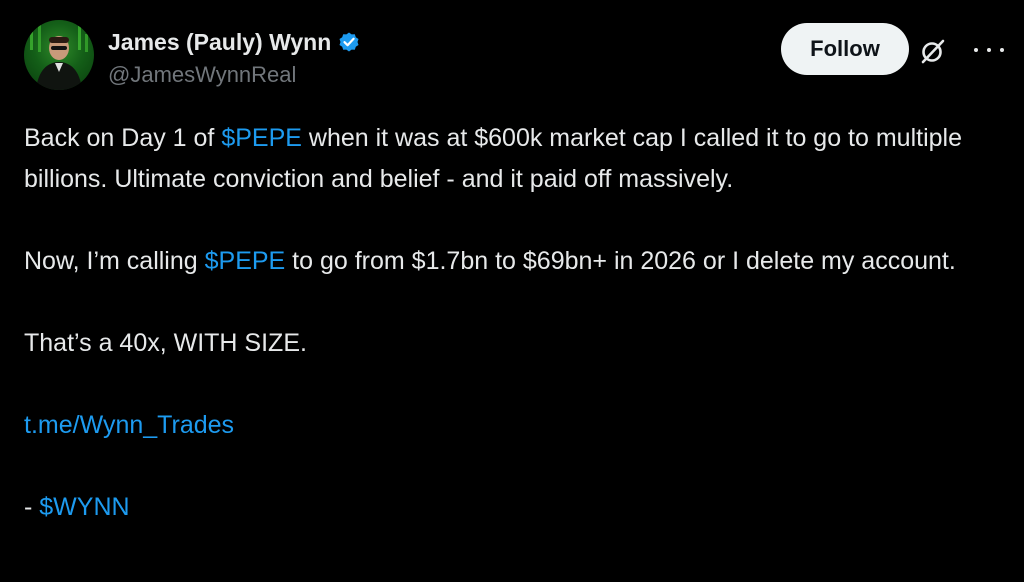  I want to click on author-names: James (Pauly) Wynn @JamesWynnReal, so click(234, 58).